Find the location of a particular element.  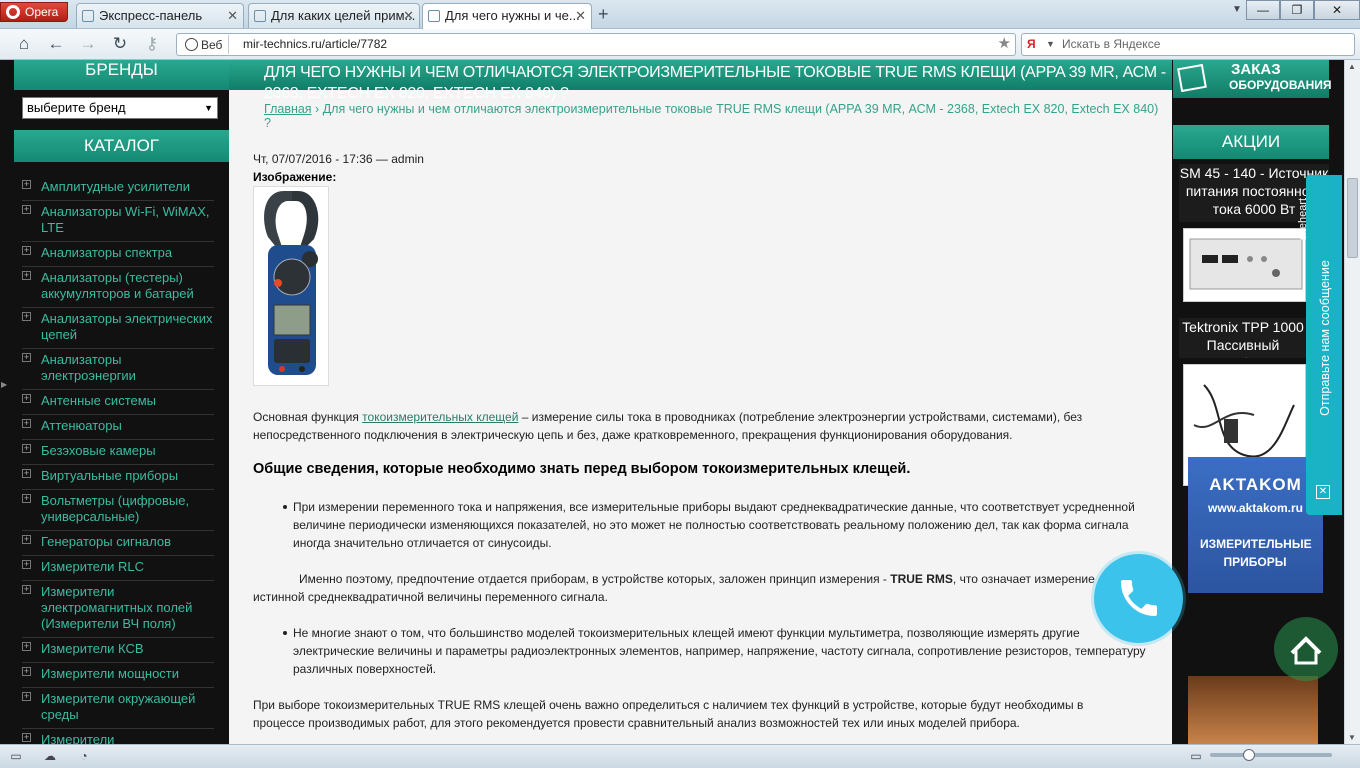

panel-toggle-icon: ▭ is located at coordinates (16, 756).